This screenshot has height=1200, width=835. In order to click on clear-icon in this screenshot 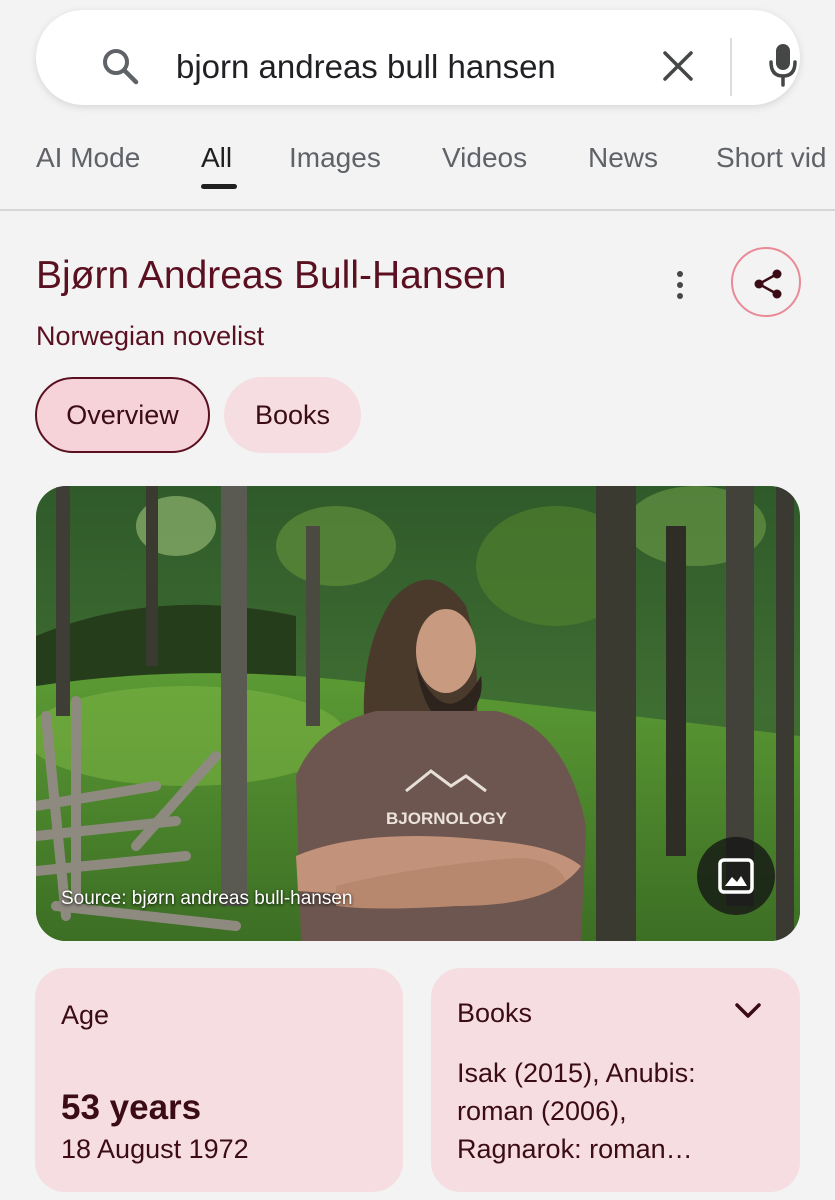, I will do `click(678, 66)`.